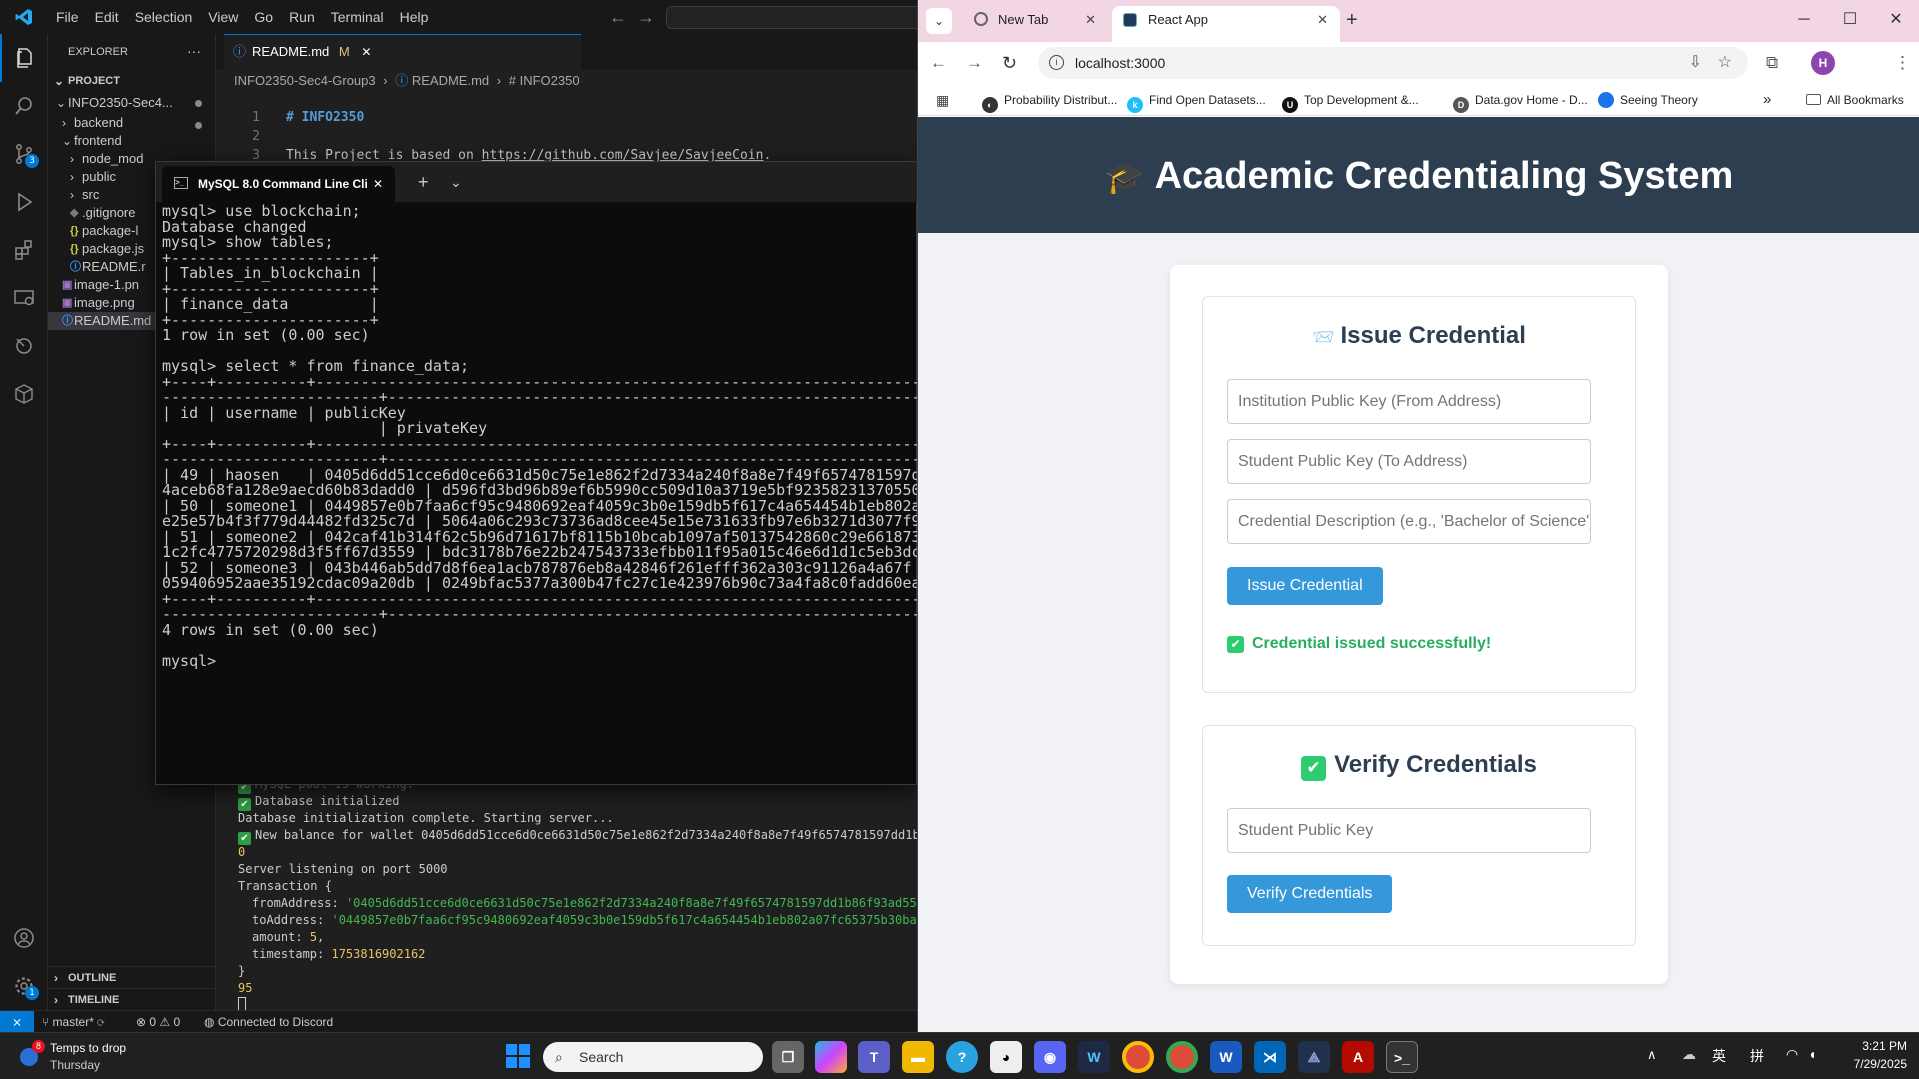 This screenshot has width=1919, height=1079. What do you see at coordinates (1035, 24) in the screenshot?
I see `chrome-tab-new-tab: New Tab ✕` at bounding box center [1035, 24].